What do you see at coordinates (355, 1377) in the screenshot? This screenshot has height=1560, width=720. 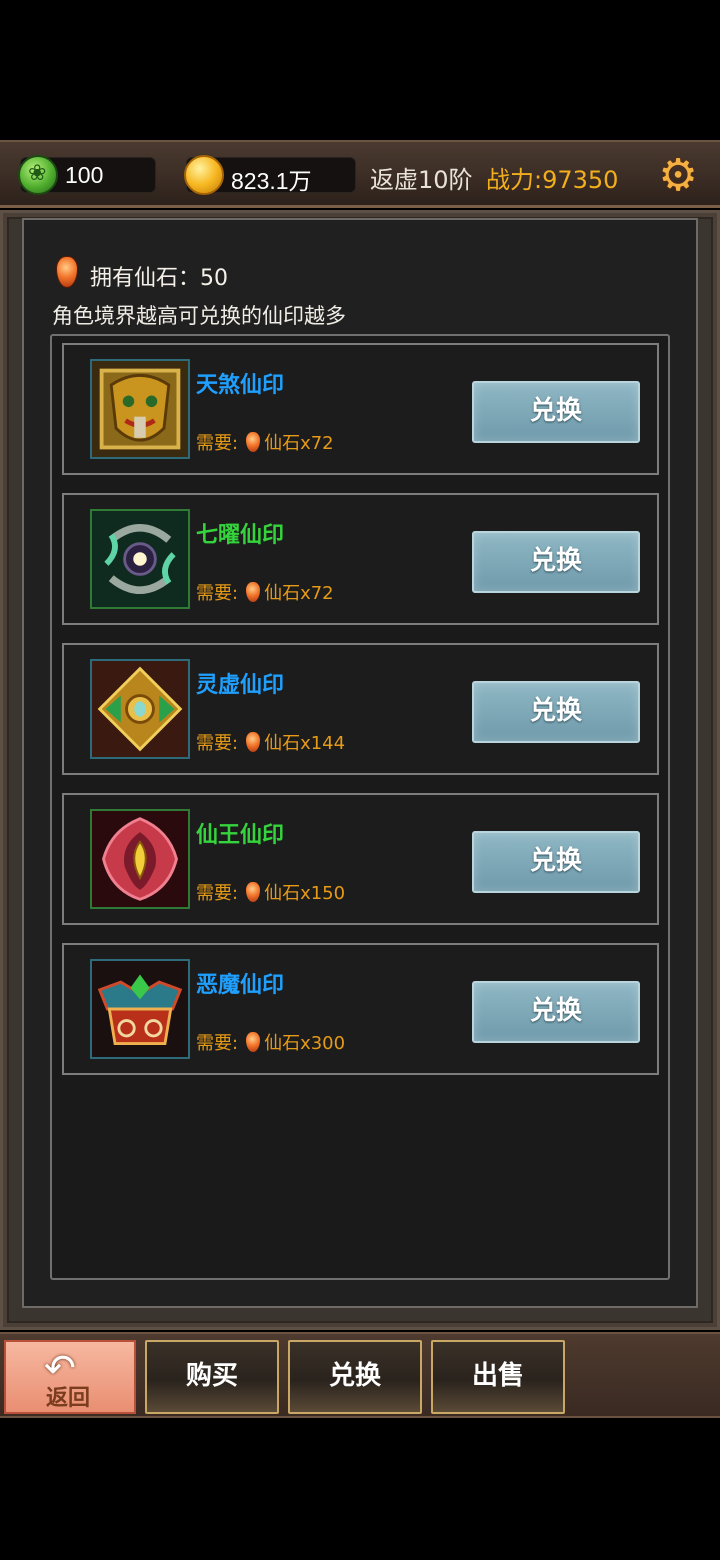 I see `tab-exchange: 兑换` at bounding box center [355, 1377].